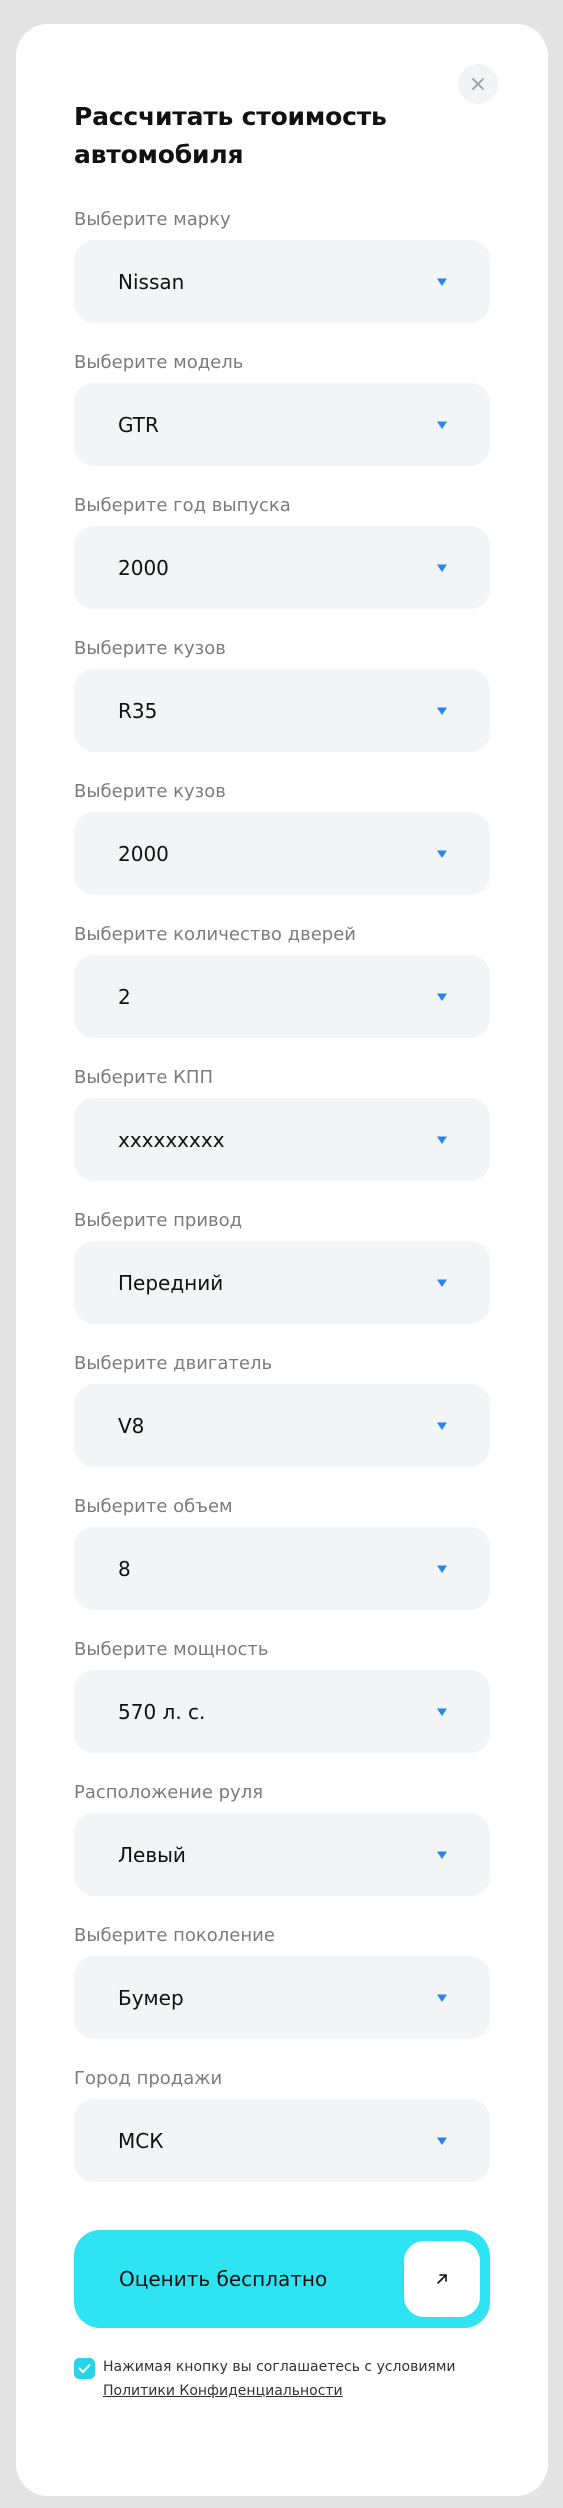  I want to click on submit-arrow-box, so click(442, 2279).